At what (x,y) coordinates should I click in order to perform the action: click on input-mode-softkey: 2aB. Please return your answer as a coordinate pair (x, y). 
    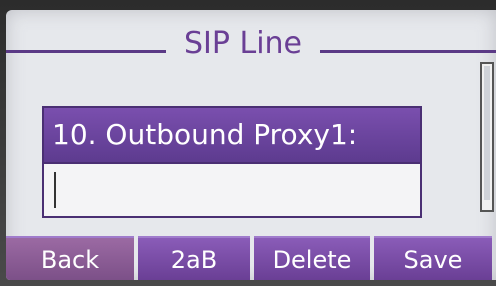
    Looking at the image, I should click on (194, 258).